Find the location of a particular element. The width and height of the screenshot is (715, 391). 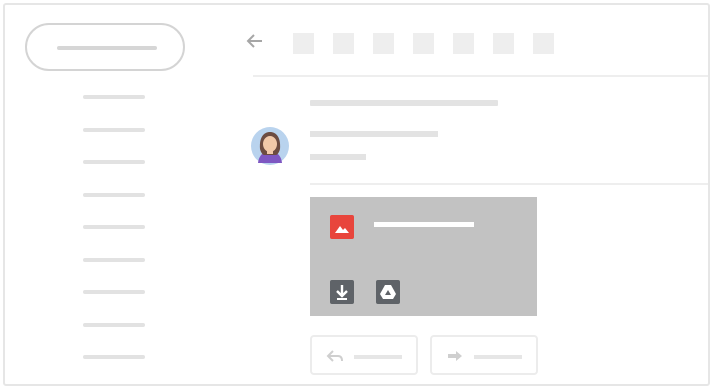

attachment-name-placeholder is located at coordinates (424, 224).